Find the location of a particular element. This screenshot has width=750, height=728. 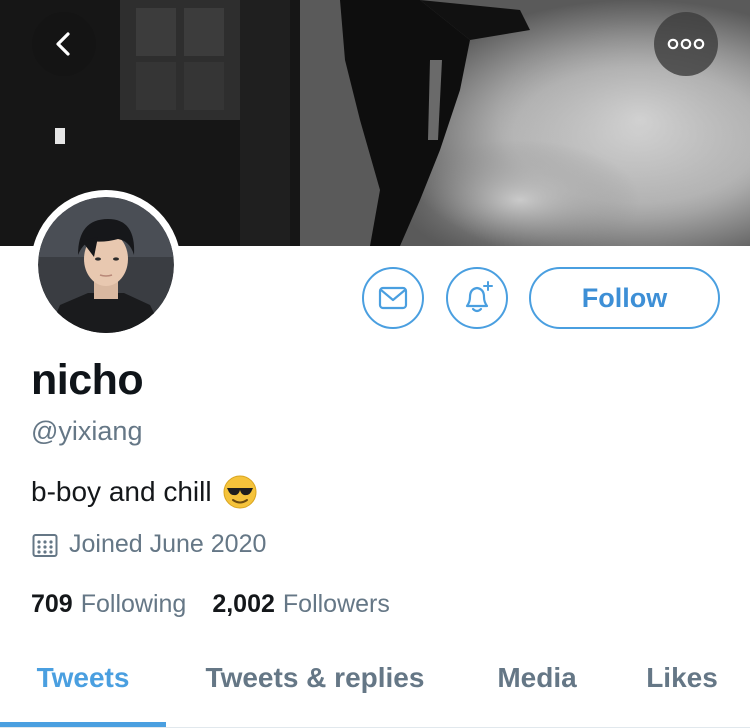

tab-tweets-and-replies: Tweets & replies is located at coordinates (315, 687).